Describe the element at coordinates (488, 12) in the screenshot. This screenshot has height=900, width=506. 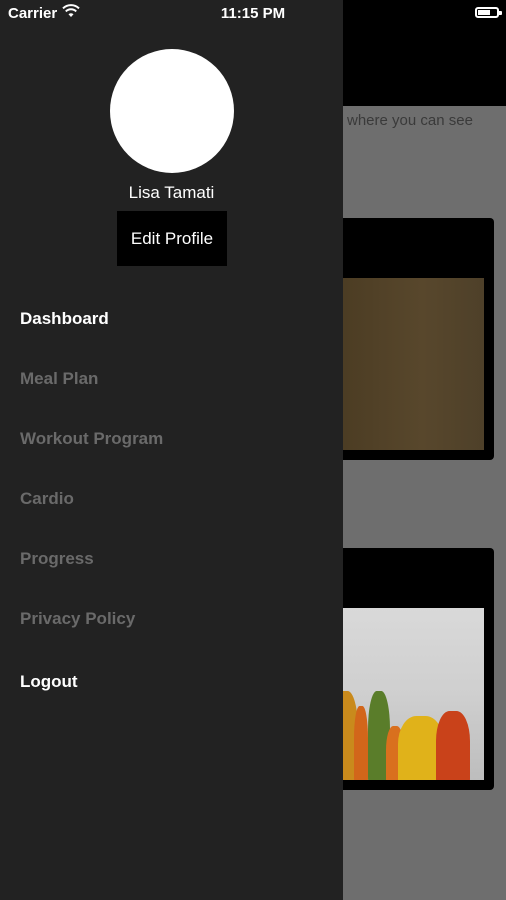
I see `battery-icon` at that location.